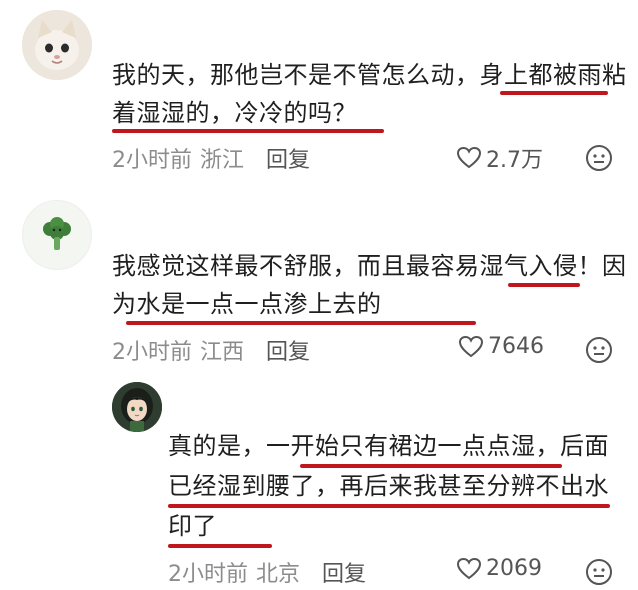 This screenshot has width=638, height=590. I want to click on comment-meta: 2小时前 北京 回复, so click(267, 572).